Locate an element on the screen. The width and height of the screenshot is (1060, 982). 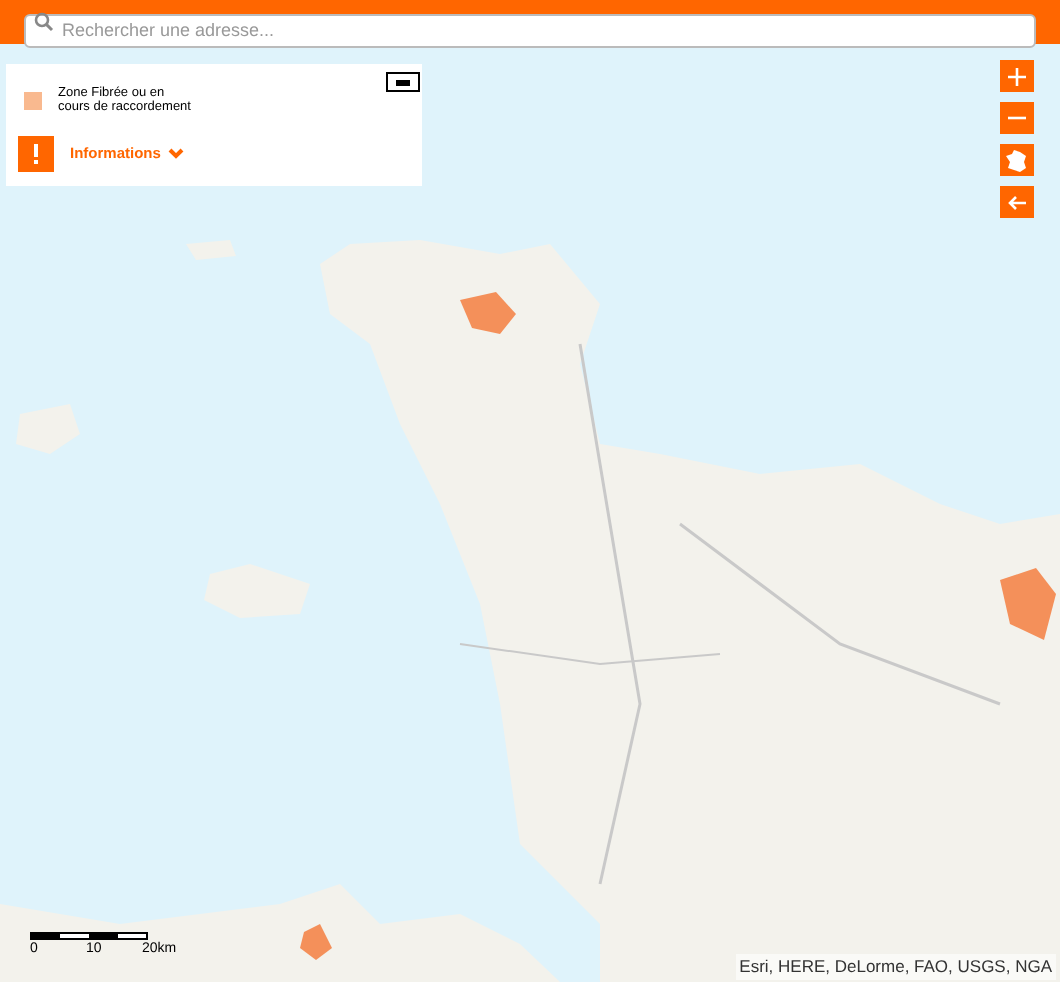
attribution-text: Esri, HERE, DeLorme, FAO, USGS, NGA is located at coordinates (895, 967).